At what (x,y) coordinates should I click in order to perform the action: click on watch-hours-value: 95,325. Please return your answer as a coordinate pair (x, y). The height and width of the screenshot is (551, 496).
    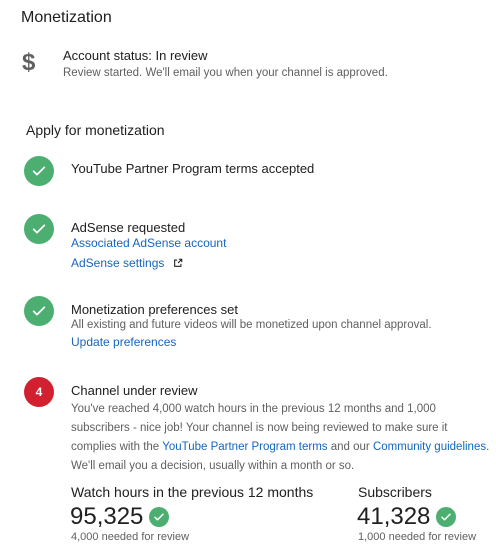
    Looking at the image, I should click on (107, 516).